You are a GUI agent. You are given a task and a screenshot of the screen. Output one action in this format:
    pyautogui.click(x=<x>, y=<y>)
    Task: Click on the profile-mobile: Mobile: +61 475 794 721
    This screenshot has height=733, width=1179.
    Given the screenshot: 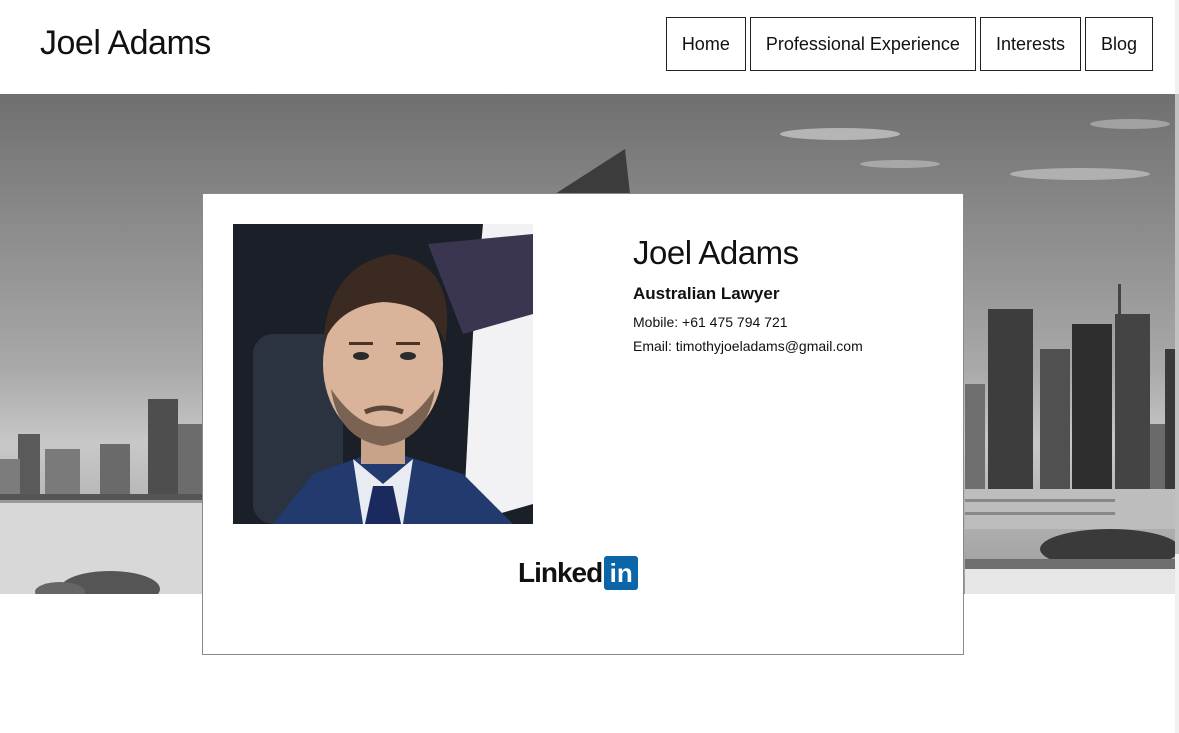 What is the action you would take?
    pyautogui.click(x=710, y=322)
    